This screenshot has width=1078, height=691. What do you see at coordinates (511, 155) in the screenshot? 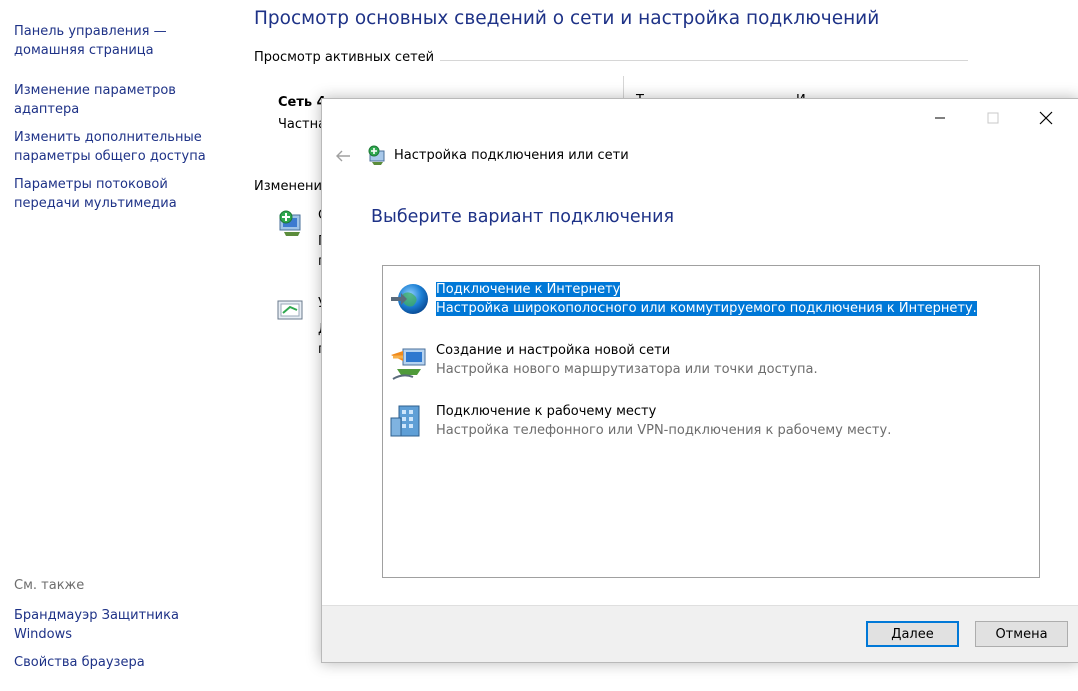
I see `dialog-title: Настройка подключения или сети` at bounding box center [511, 155].